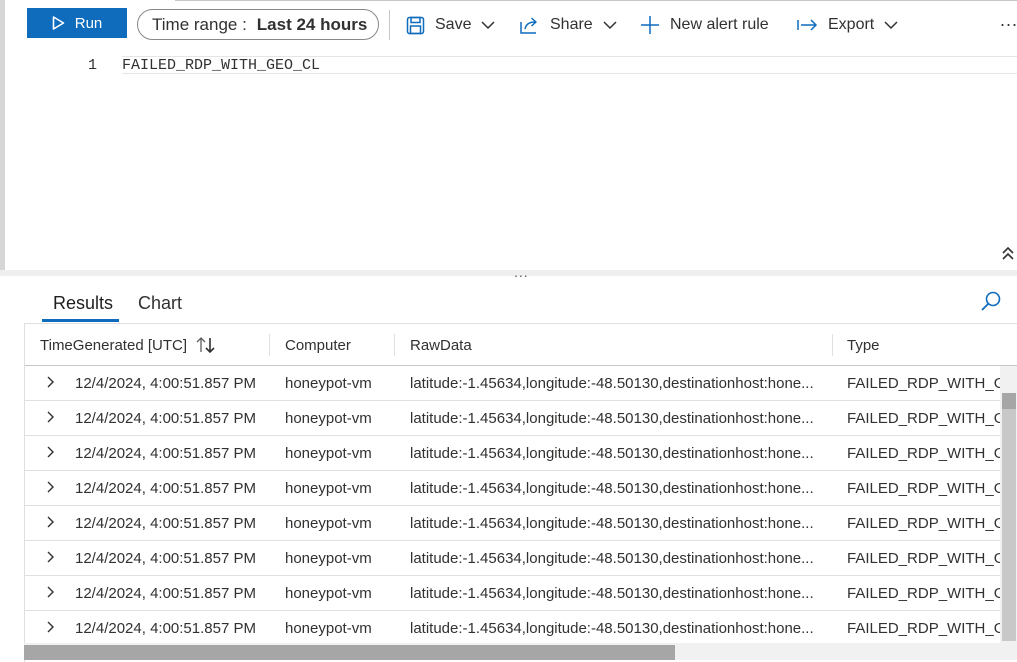 Image resolution: width=1017 pixels, height=662 pixels. Describe the element at coordinates (719, 24) in the screenshot. I see `new-alert-rule-label: New alert rule` at that location.